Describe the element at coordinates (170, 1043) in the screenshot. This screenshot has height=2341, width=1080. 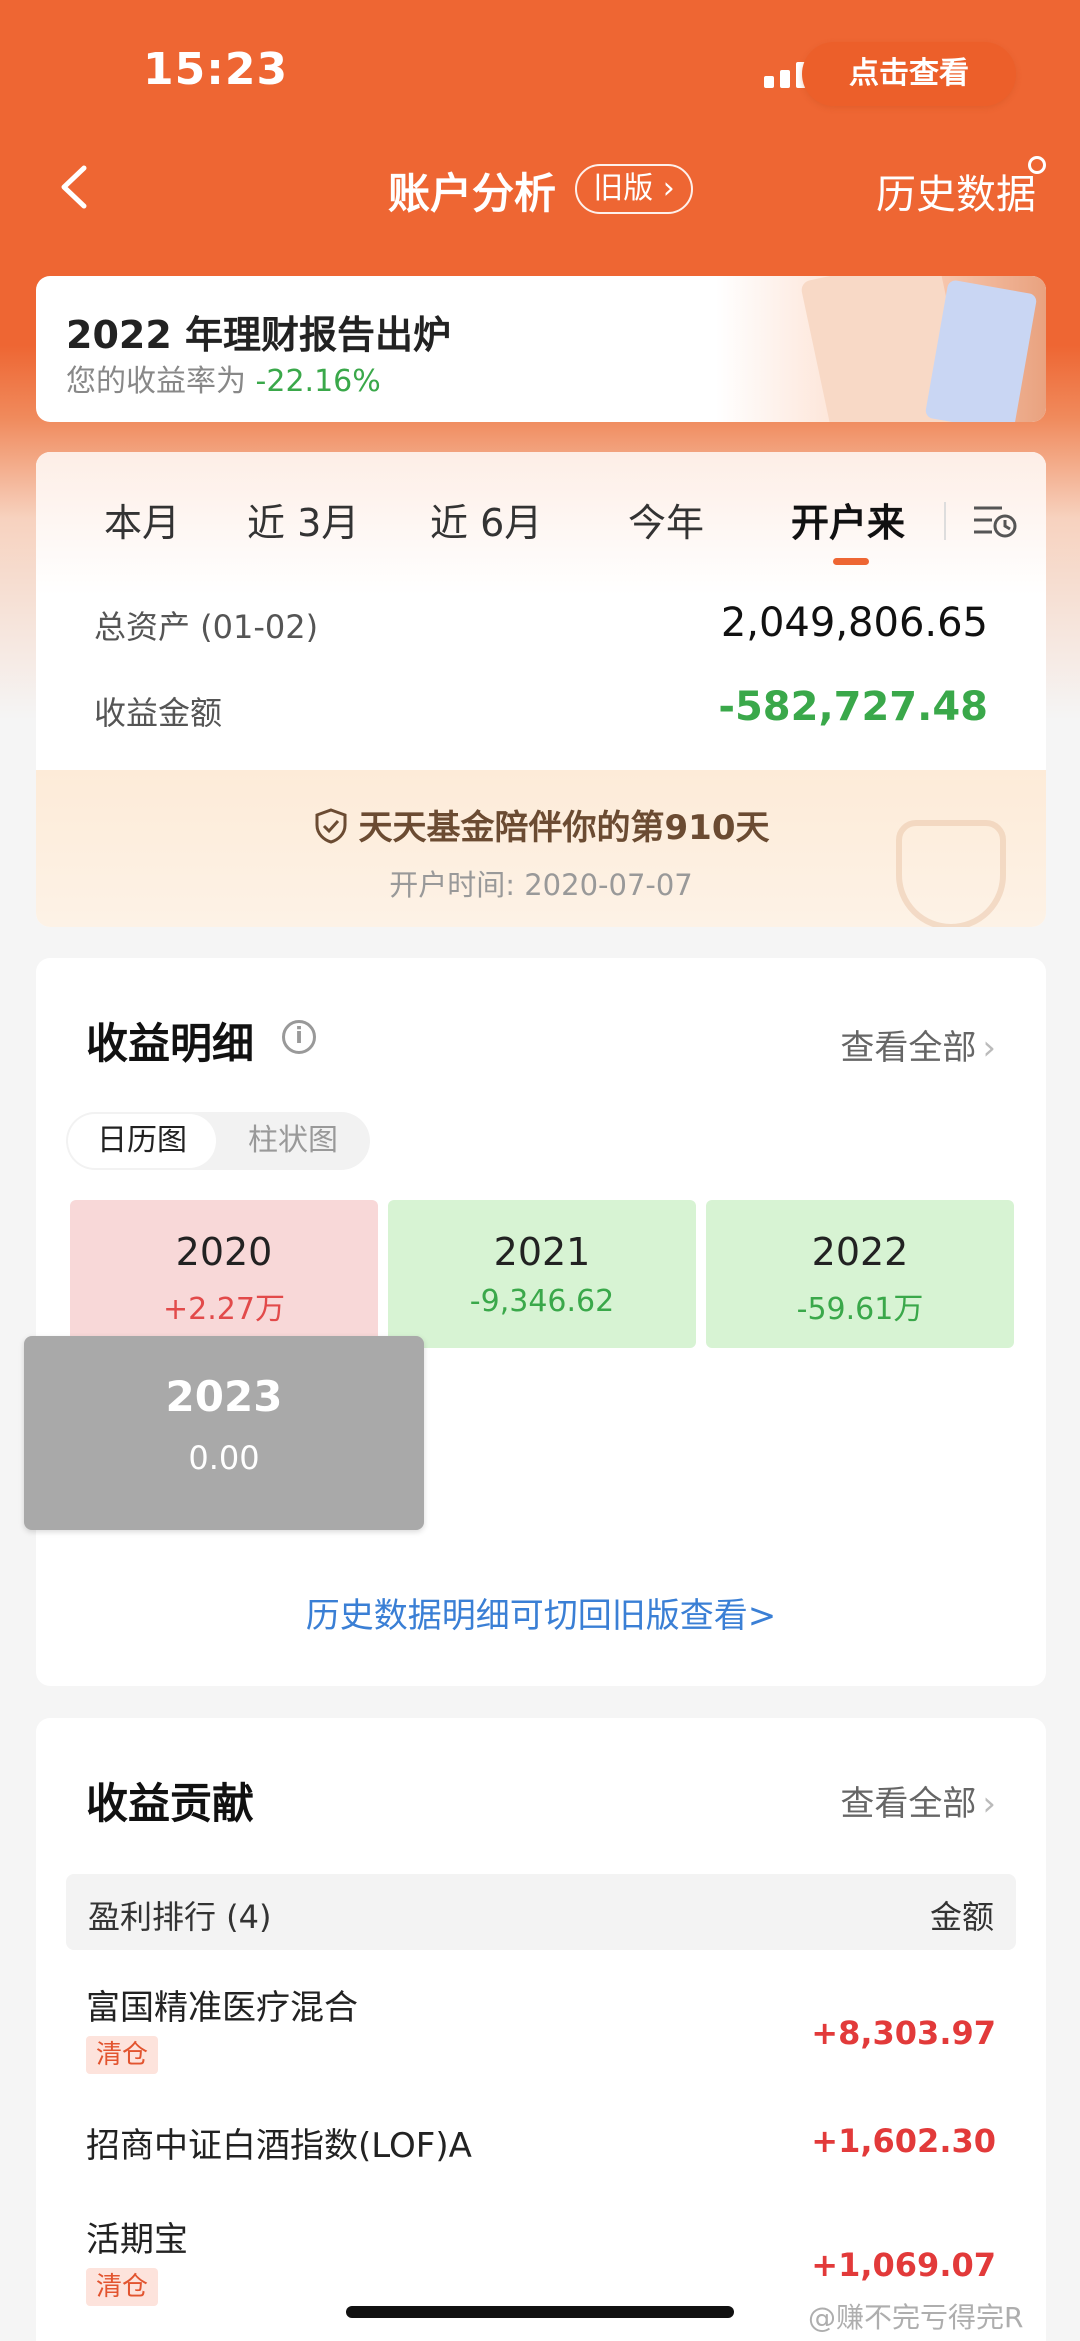
I see `income-detail-title: 收益明细` at that location.